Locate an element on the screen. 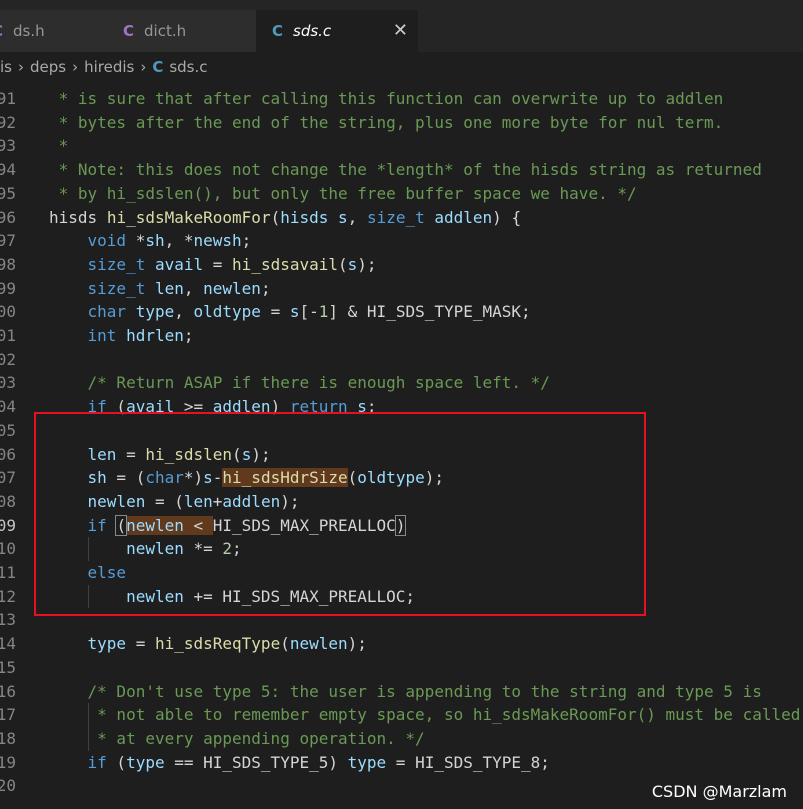  tab-dict-h: Cdict.h is located at coordinates (186, 31).